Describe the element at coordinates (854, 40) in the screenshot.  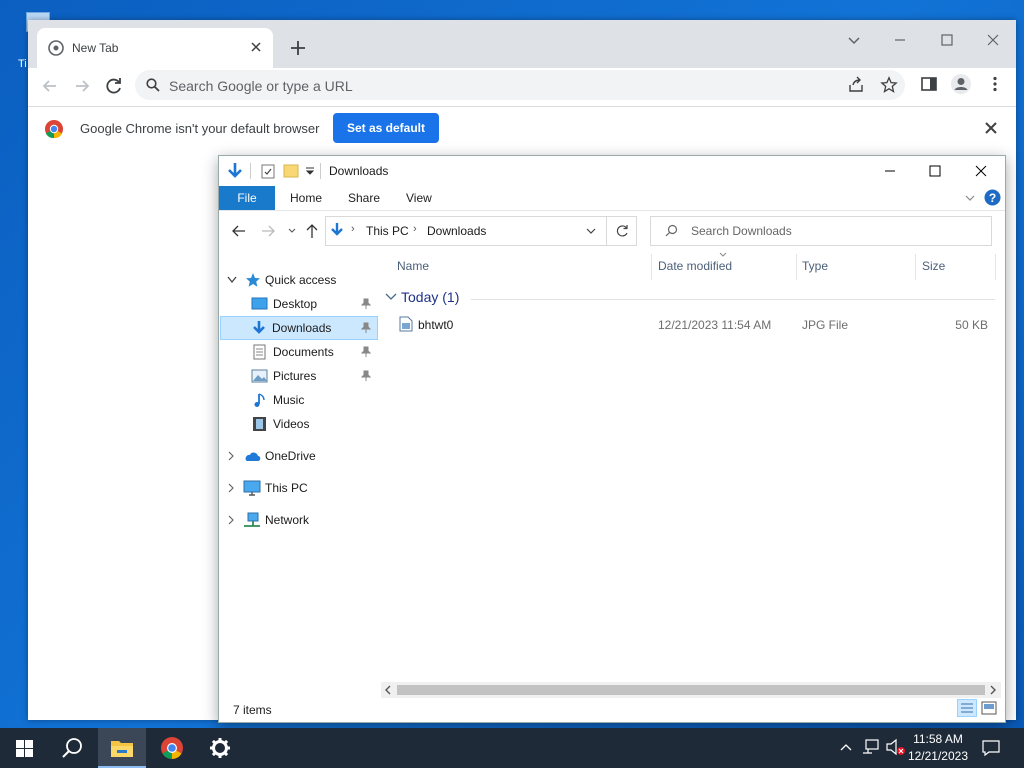
I see `tab-search-chevron-icon` at that location.